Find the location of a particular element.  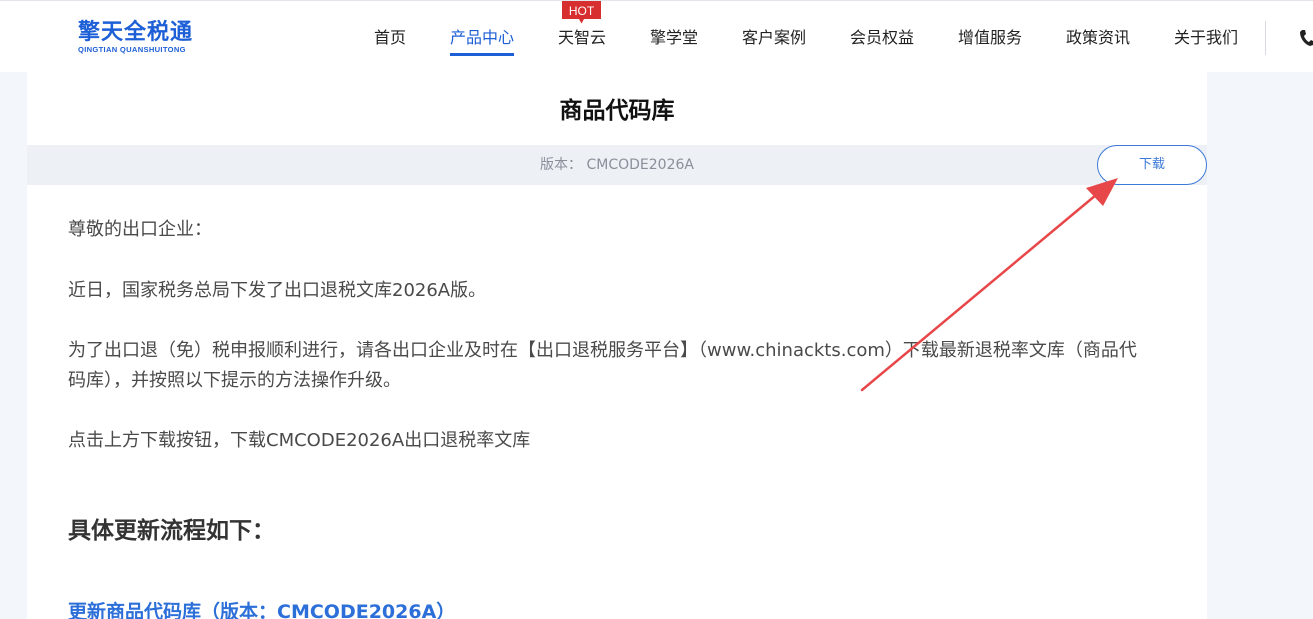

nav-item-label: 首页 is located at coordinates (390, 37).